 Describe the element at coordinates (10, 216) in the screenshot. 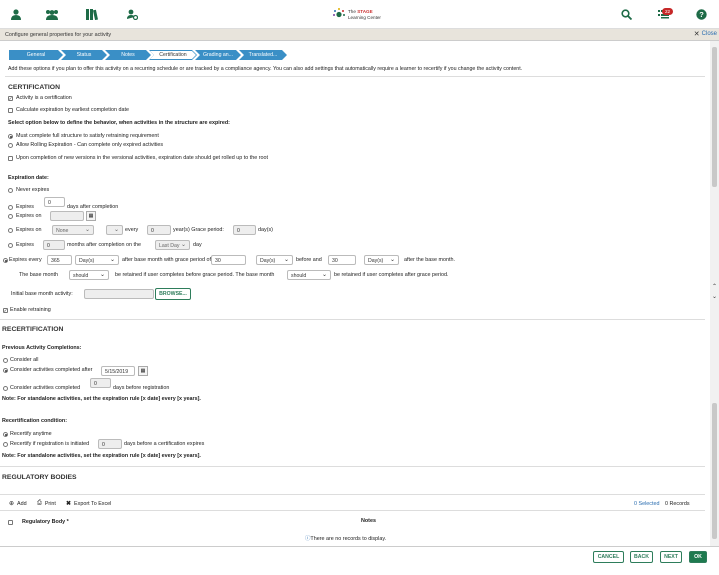

I see `expires-on-radio` at that location.